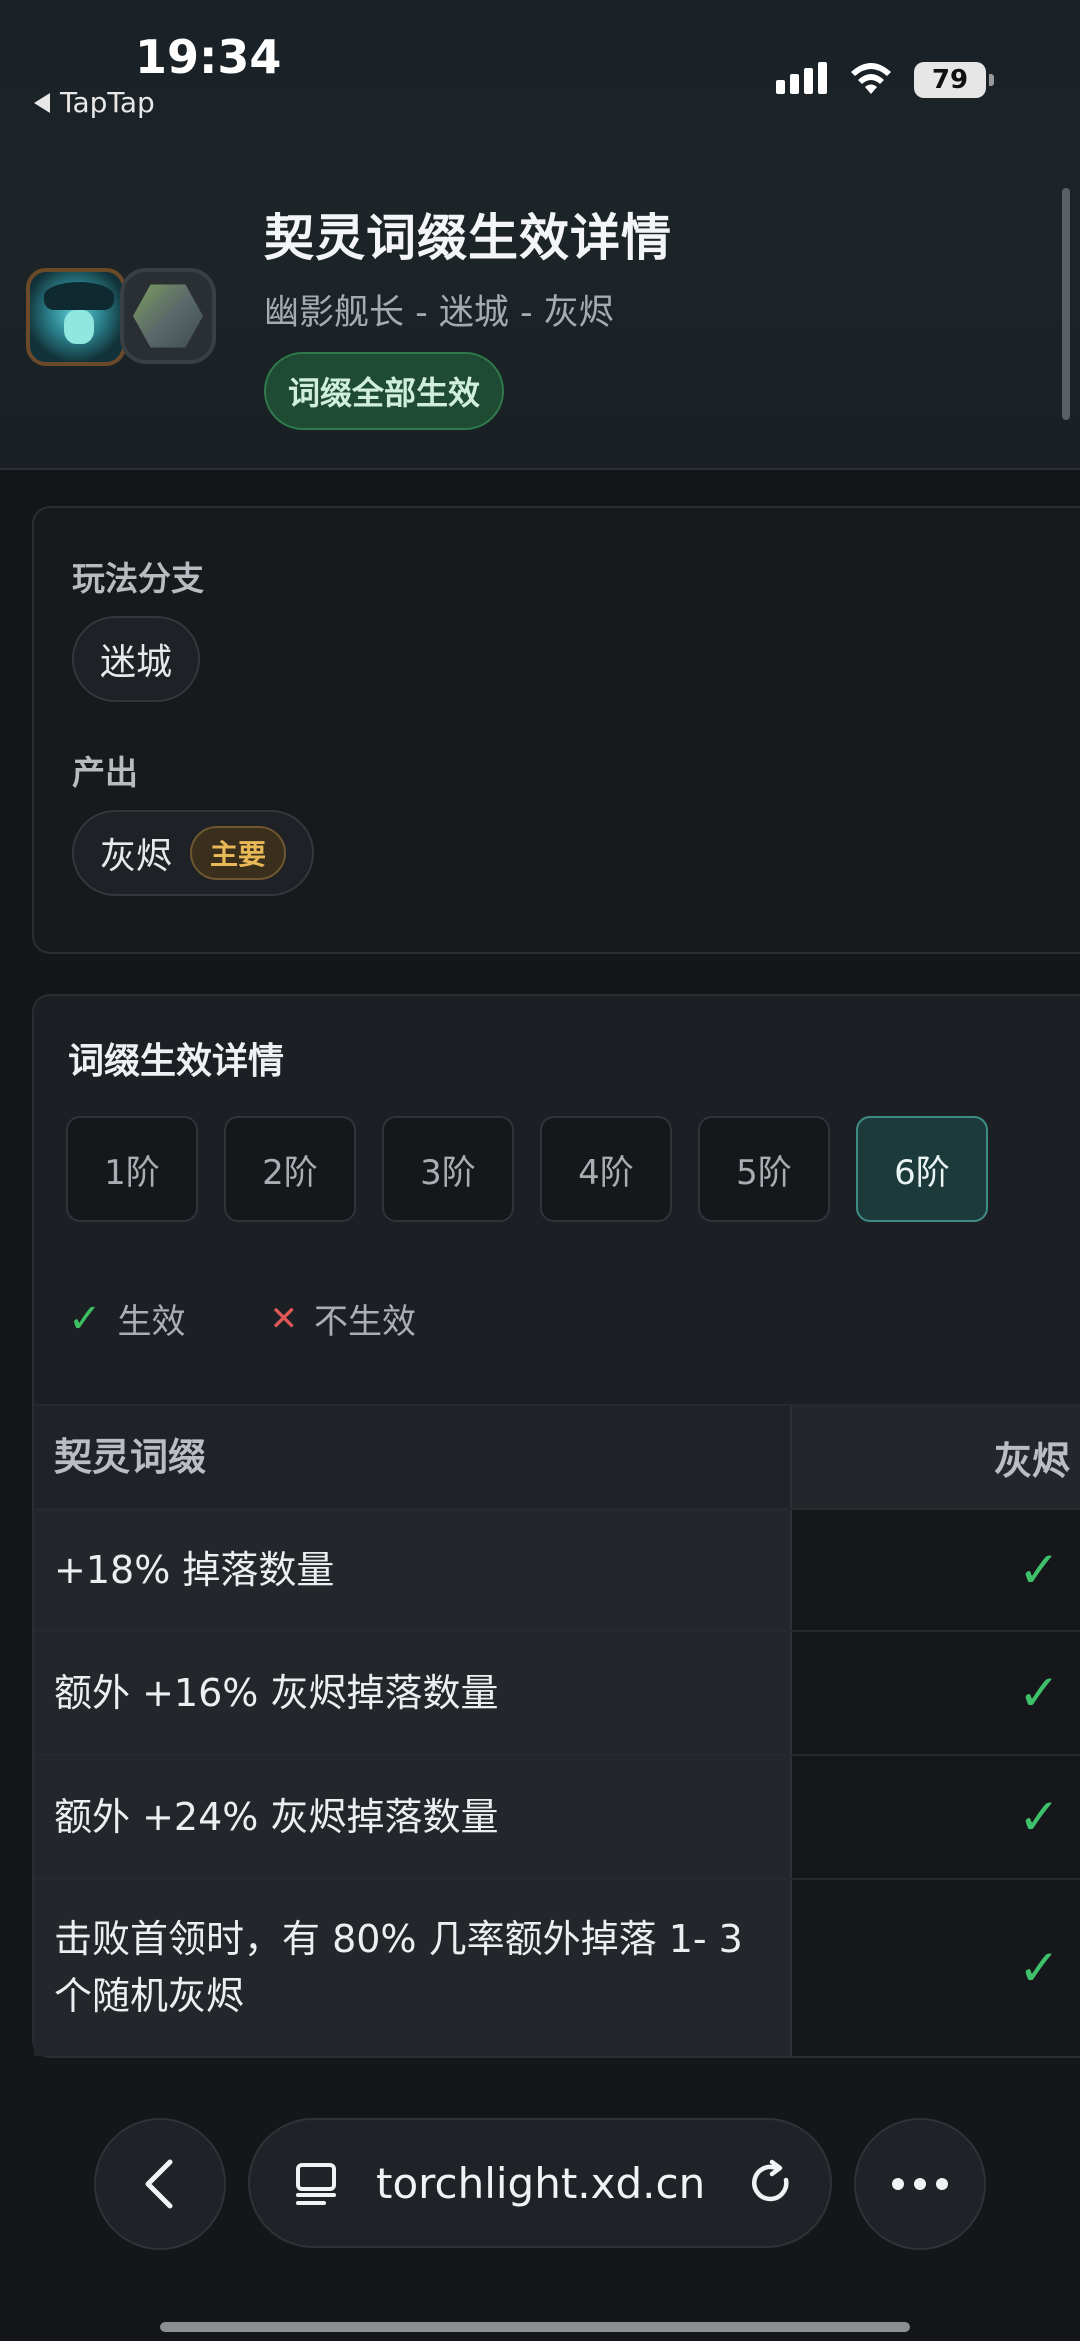 This screenshot has height=2341, width=1080. Describe the element at coordinates (76, 317) in the screenshot. I see `captain-avatar` at that location.